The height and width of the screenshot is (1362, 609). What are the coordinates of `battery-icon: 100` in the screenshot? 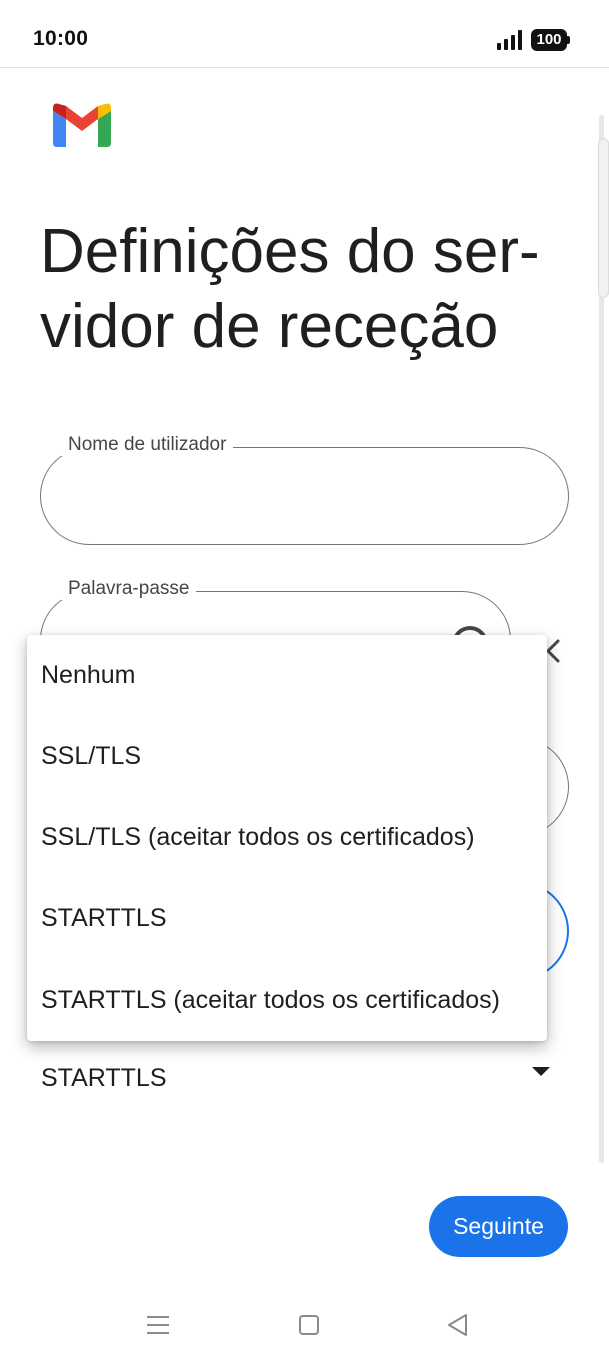 It's located at (551, 40).